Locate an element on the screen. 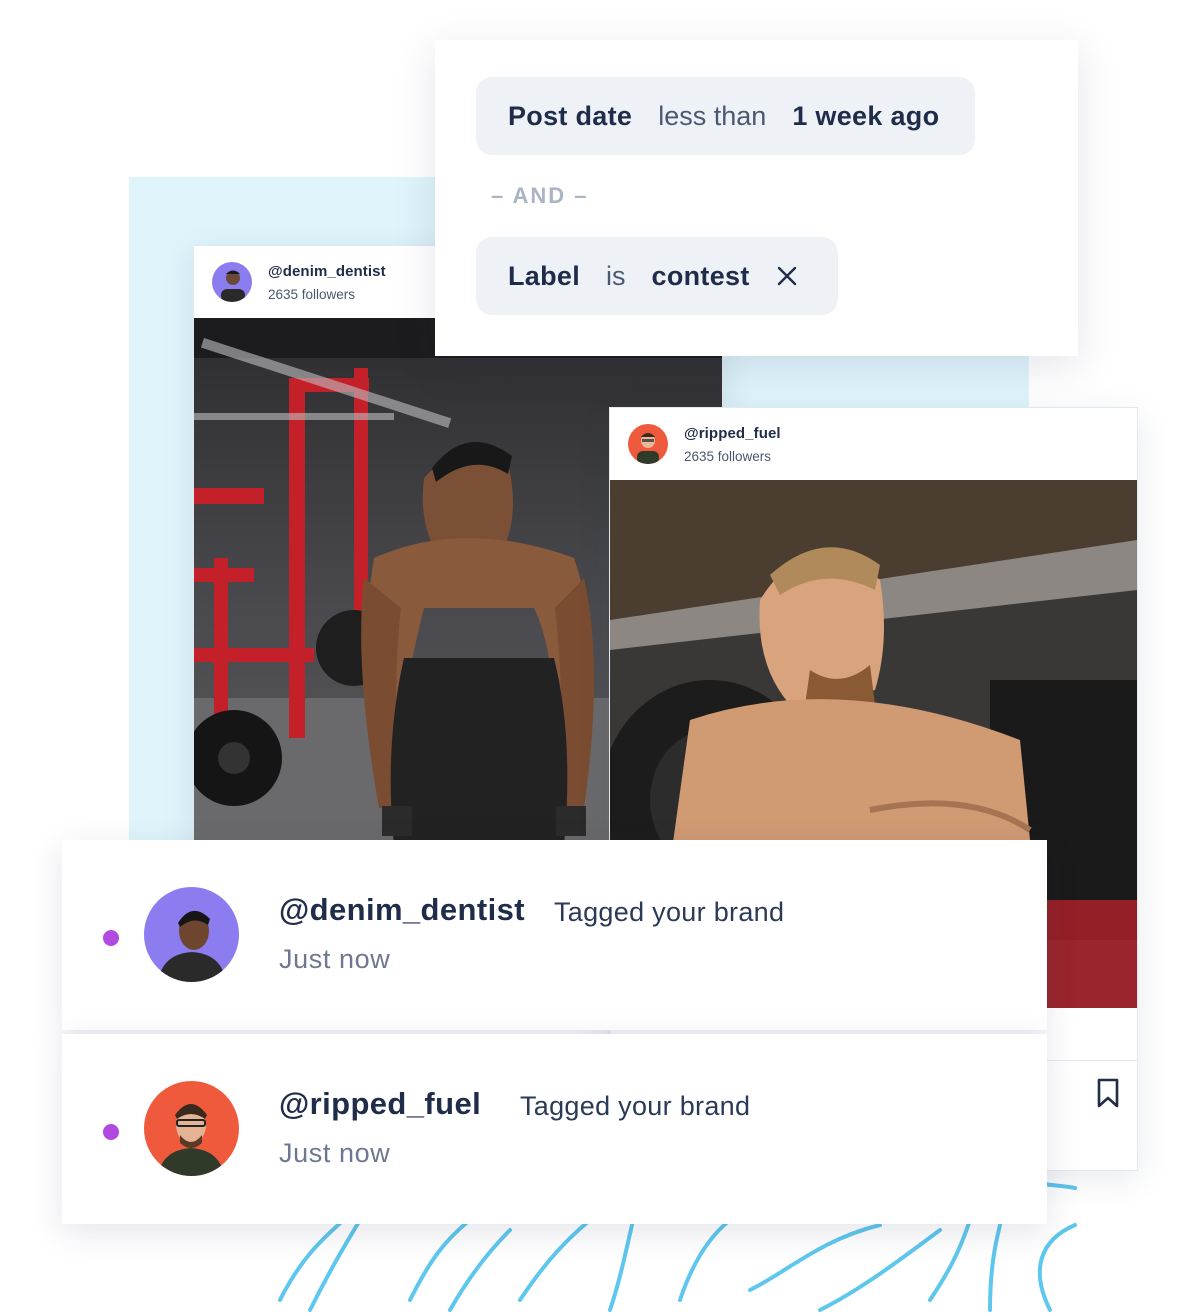  filter-chip-label: Label is contest is located at coordinates (657, 276).